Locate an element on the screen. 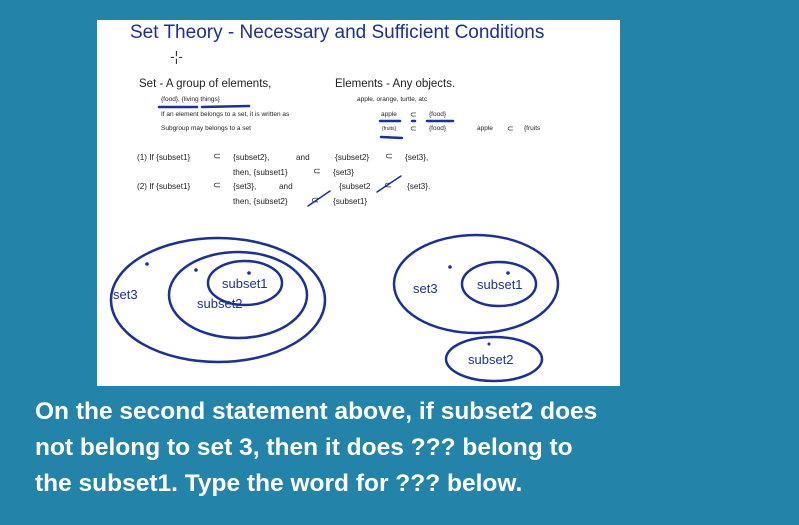 The height and width of the screenshot is (525, 799). right-set3-label: set3 is located at coordinates (425, 288).